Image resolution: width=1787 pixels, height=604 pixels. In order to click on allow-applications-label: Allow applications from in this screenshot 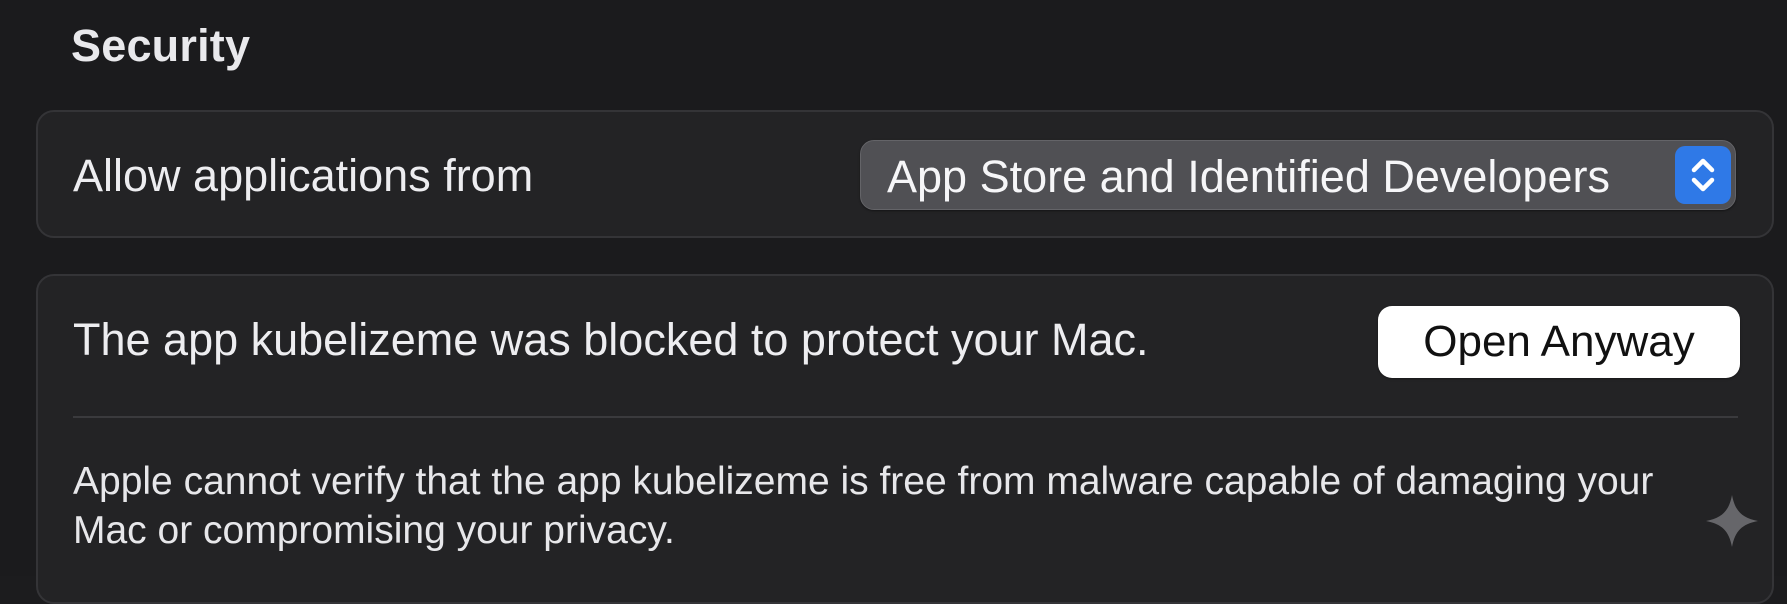, I will do `click(303, 175)`.